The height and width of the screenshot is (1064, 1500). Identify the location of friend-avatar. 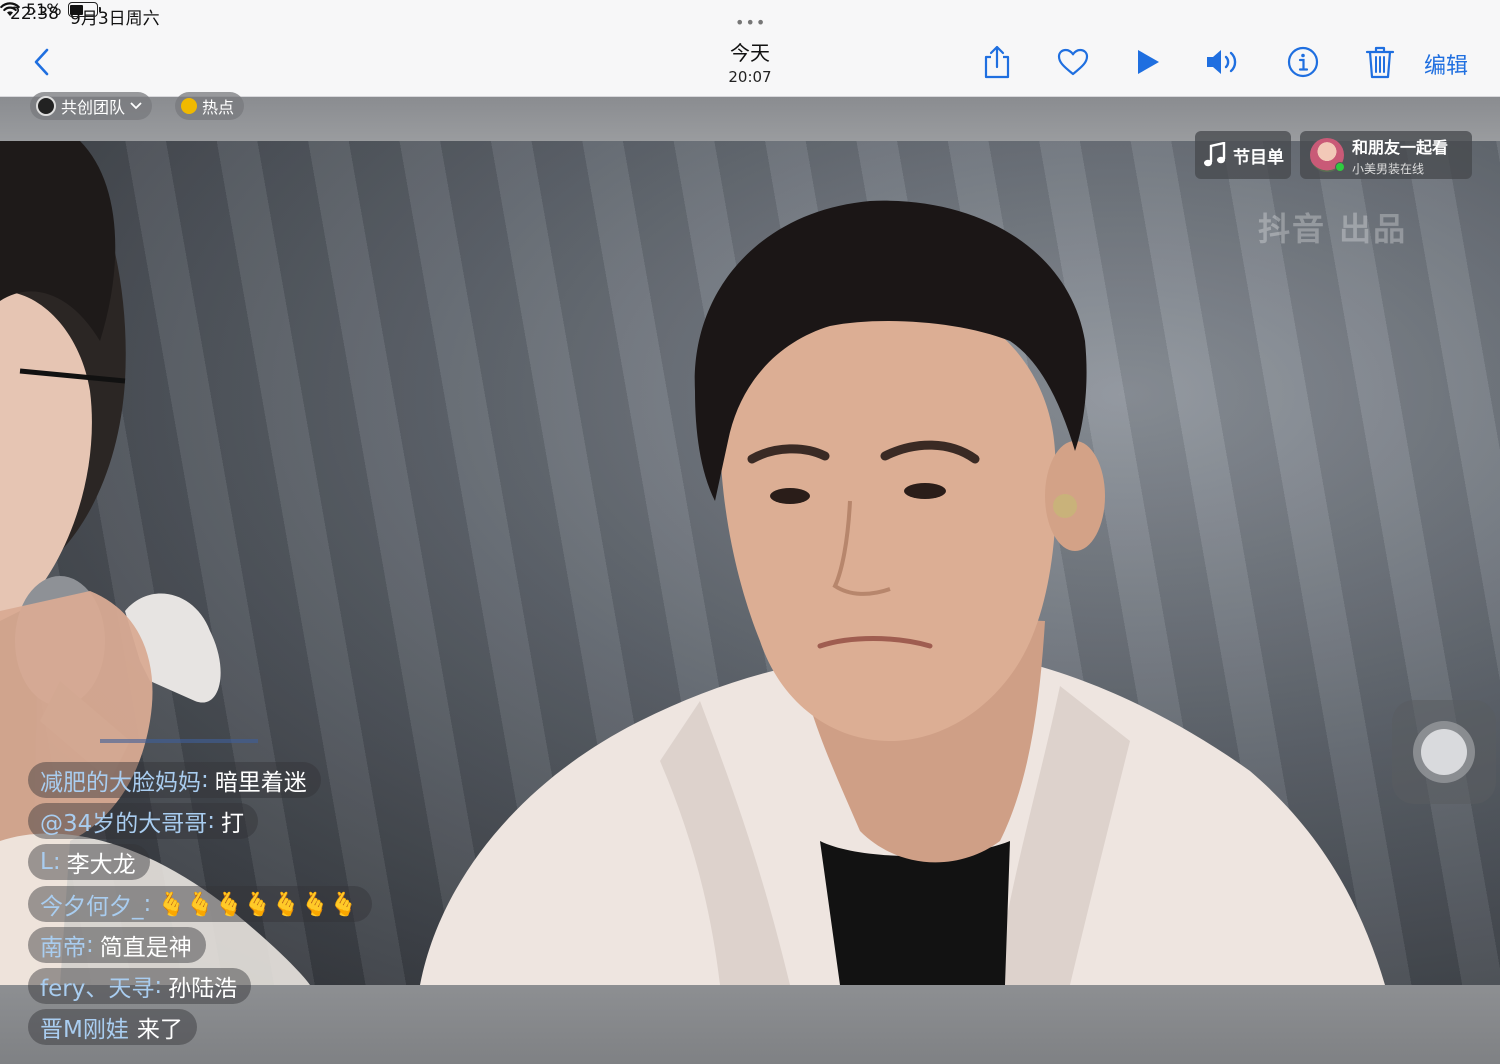
(1327, 155).